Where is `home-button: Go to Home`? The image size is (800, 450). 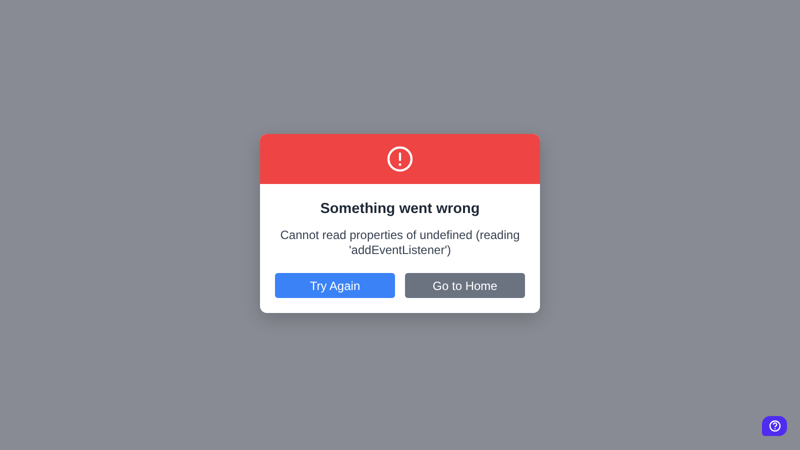 home-button: Go to Home is located at coordinates (465, 285).